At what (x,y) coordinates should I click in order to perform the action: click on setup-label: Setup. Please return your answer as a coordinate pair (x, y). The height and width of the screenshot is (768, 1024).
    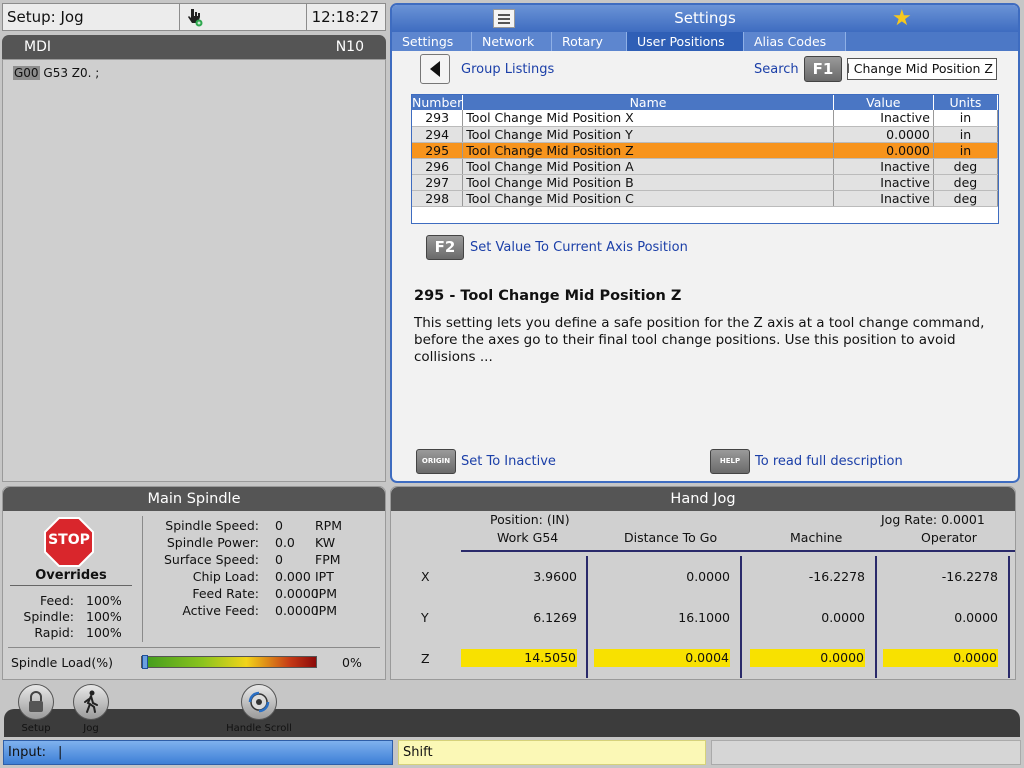
    Looking at the image, I should click on (36, 728).